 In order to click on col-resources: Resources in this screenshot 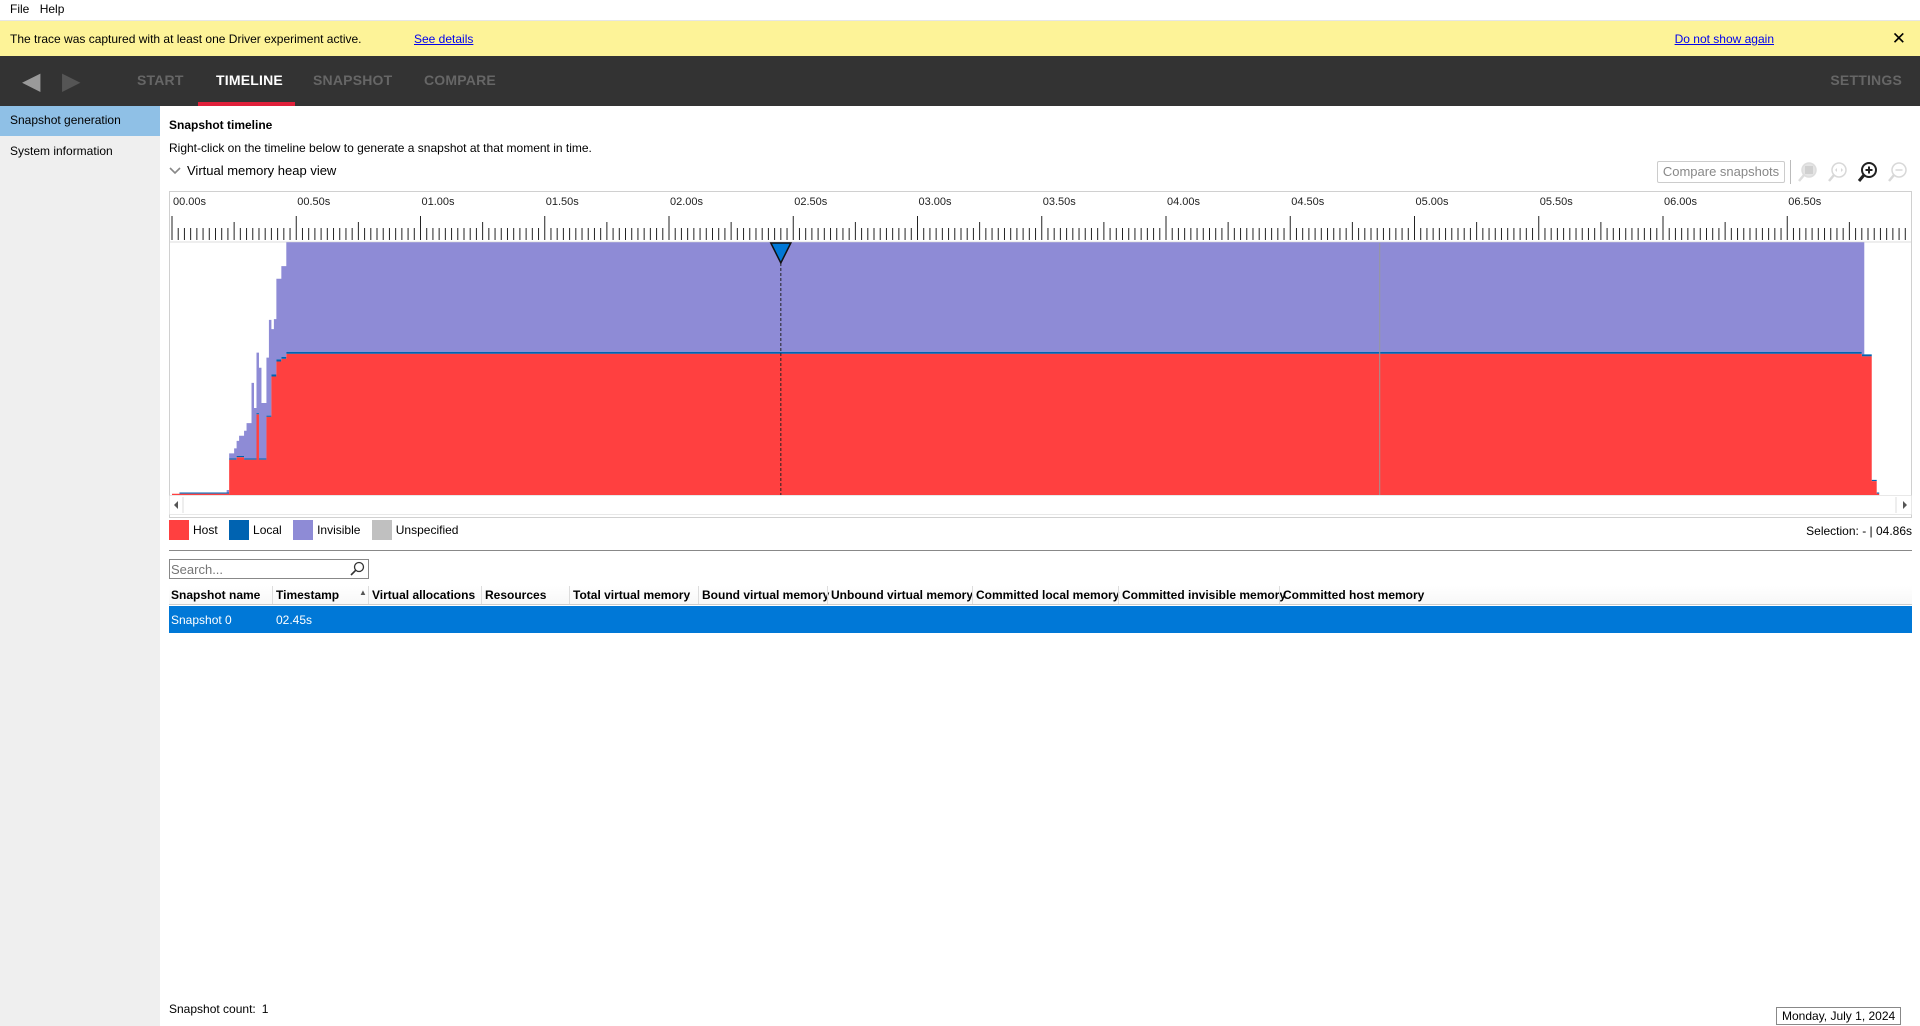, I will do `click(515, 595)`.